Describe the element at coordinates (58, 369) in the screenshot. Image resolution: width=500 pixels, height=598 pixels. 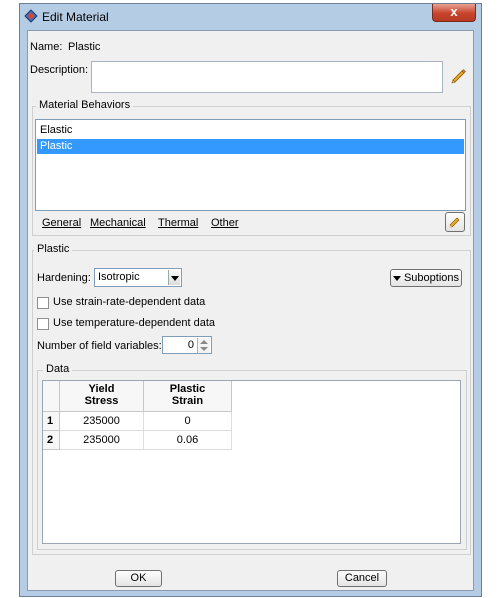
I see `data-group-title: Data` at that location.